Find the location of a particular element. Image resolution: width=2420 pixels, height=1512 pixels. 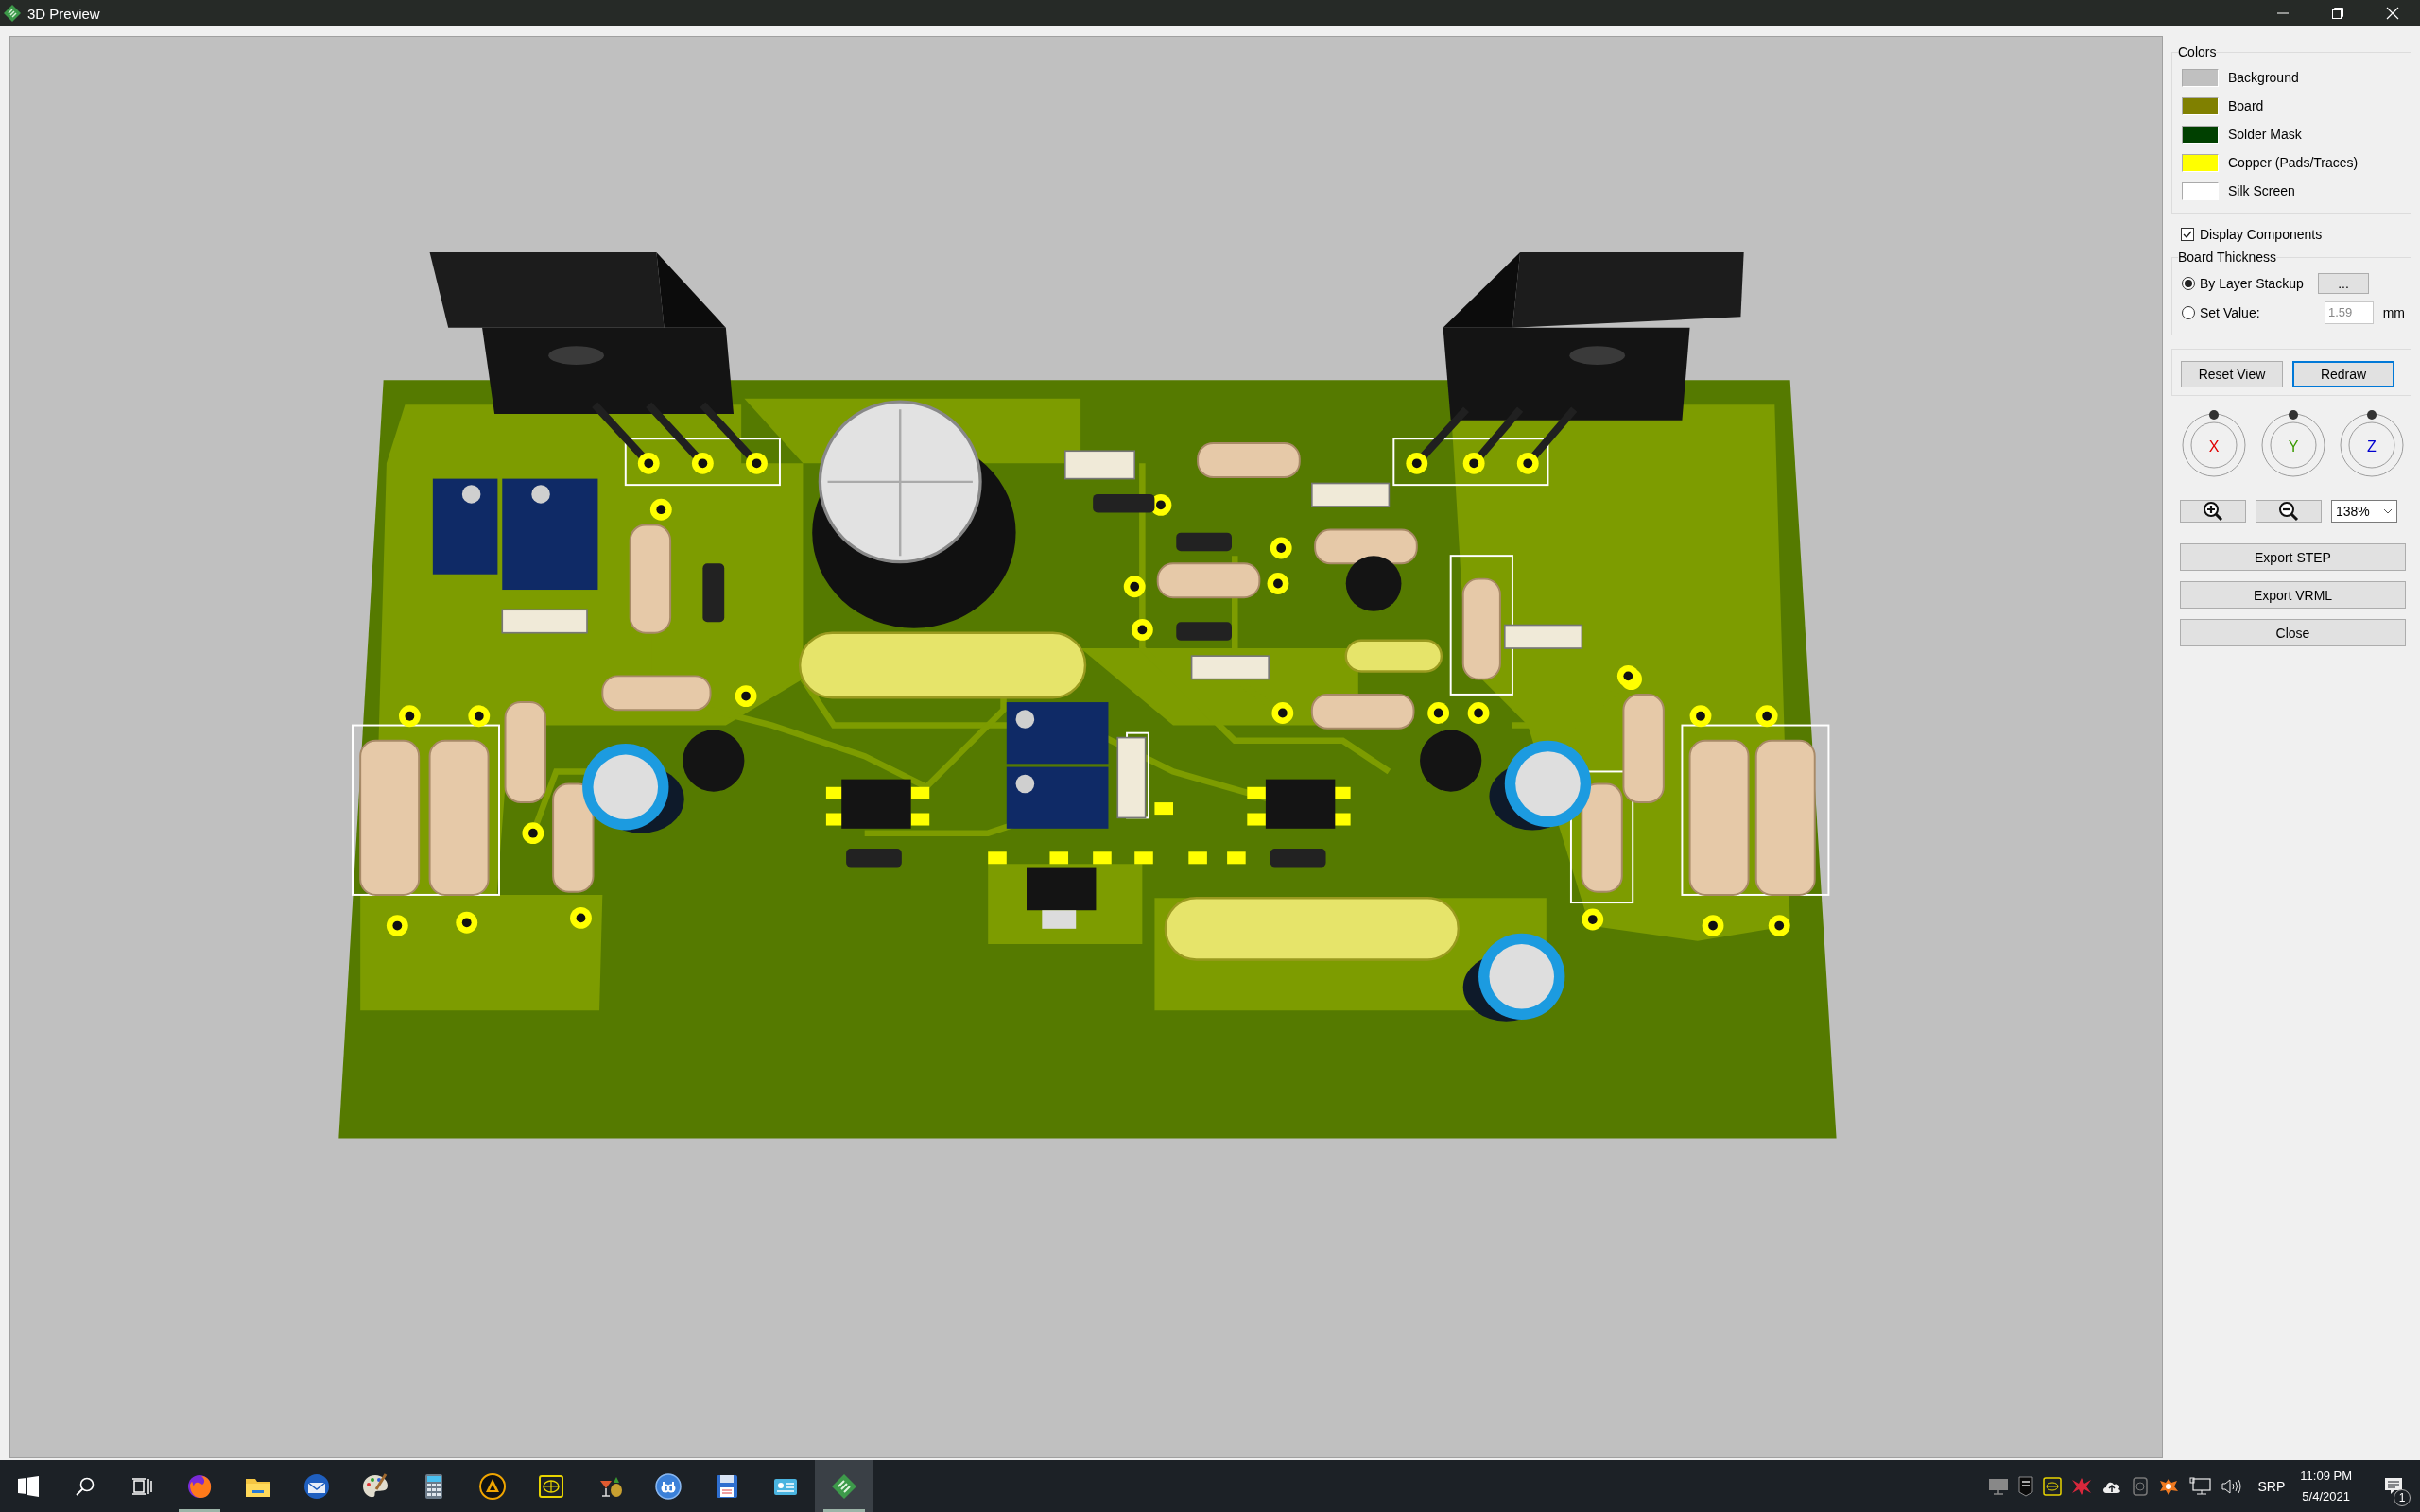

clock-date: 5/4/2021 is located at coordinates (2326, 1496).